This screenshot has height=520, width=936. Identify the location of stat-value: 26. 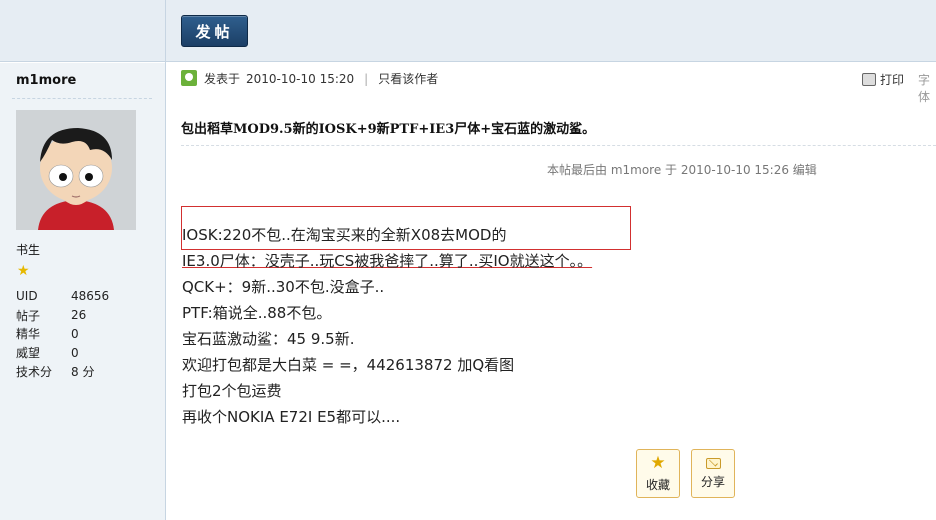
(96, 315).